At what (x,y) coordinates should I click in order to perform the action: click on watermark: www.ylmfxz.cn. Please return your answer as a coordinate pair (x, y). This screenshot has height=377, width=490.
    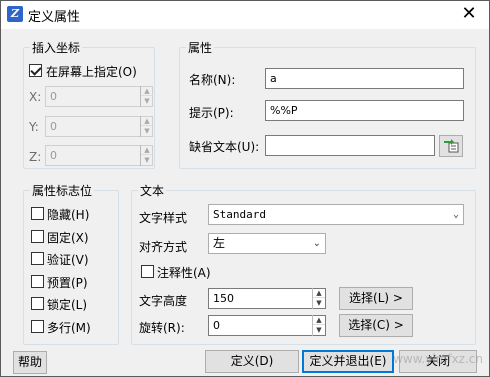
    Looking at the image, I should click on (438, 359).